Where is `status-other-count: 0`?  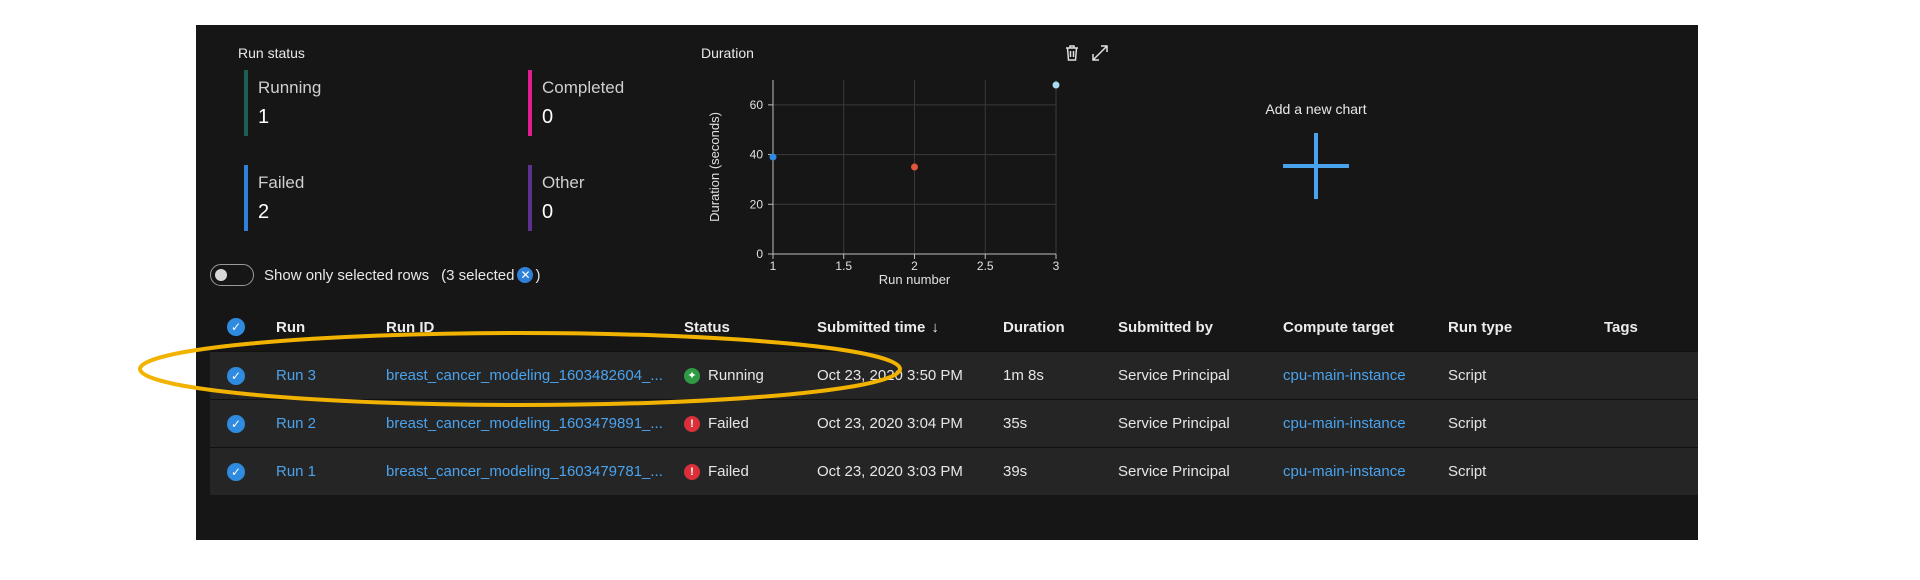 status-other-count: 0 is located at coordinates (548, 212).